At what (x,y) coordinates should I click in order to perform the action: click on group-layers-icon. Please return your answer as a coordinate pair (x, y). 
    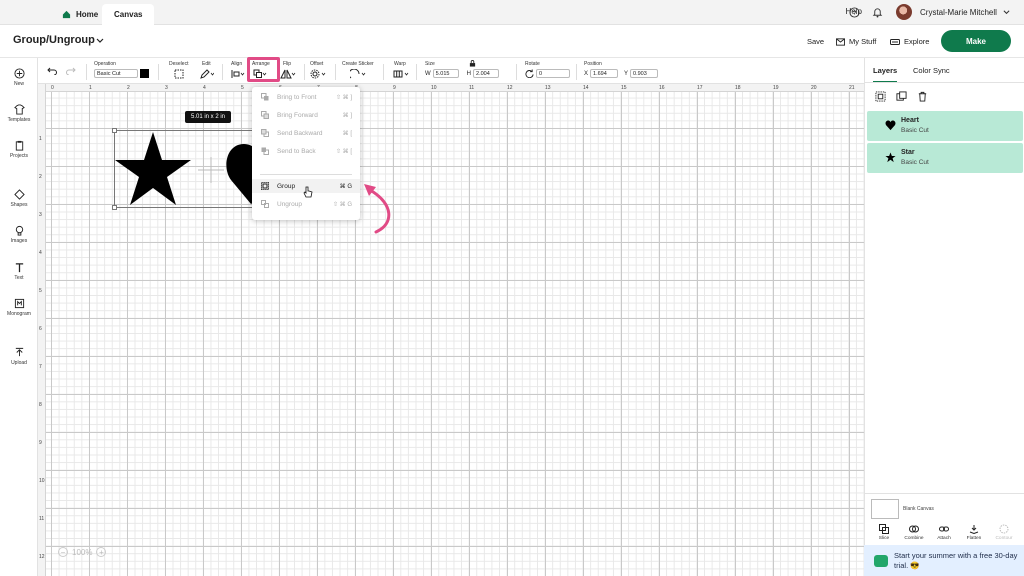
    Looking at the image, I should click on (880, 96).